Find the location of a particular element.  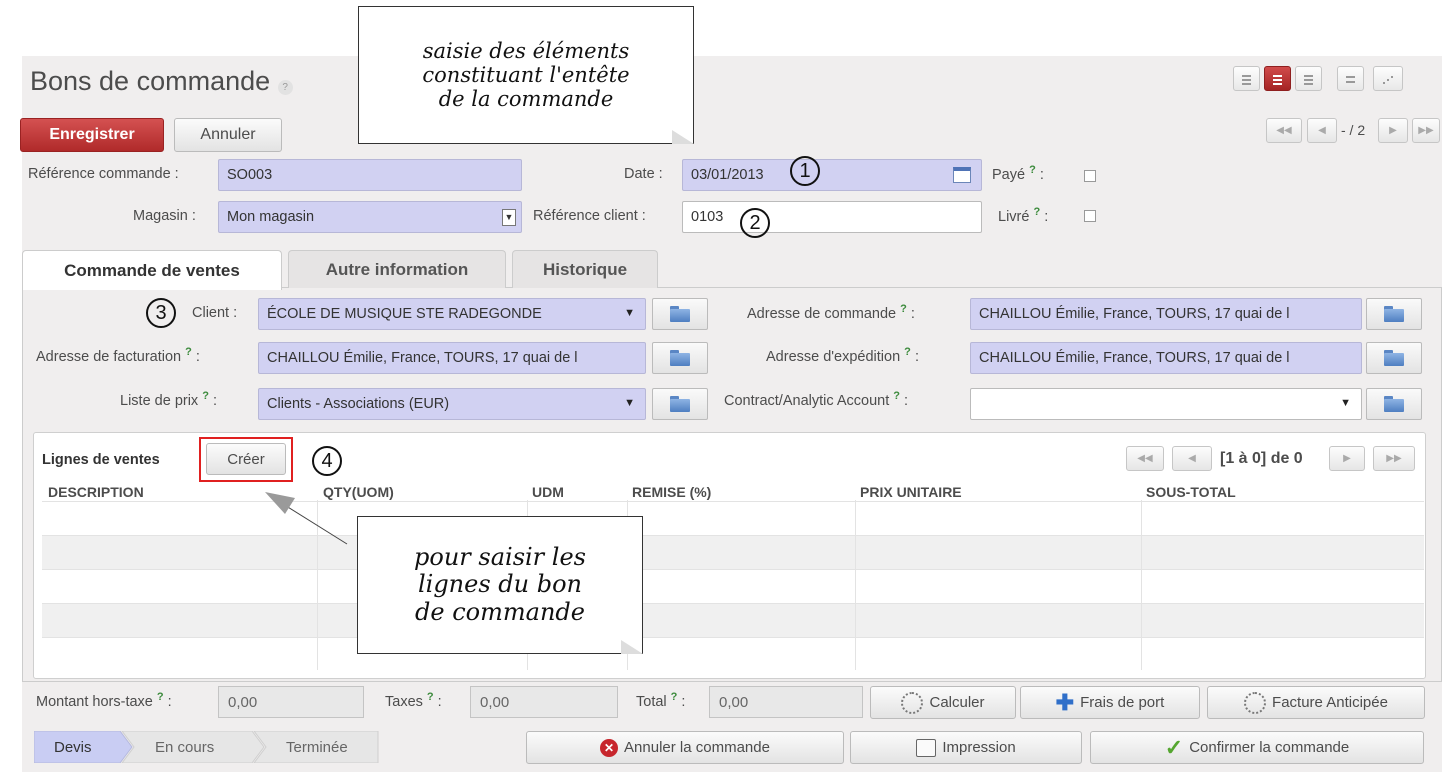

order-address-open-button is located at coordinates (1394, 314).